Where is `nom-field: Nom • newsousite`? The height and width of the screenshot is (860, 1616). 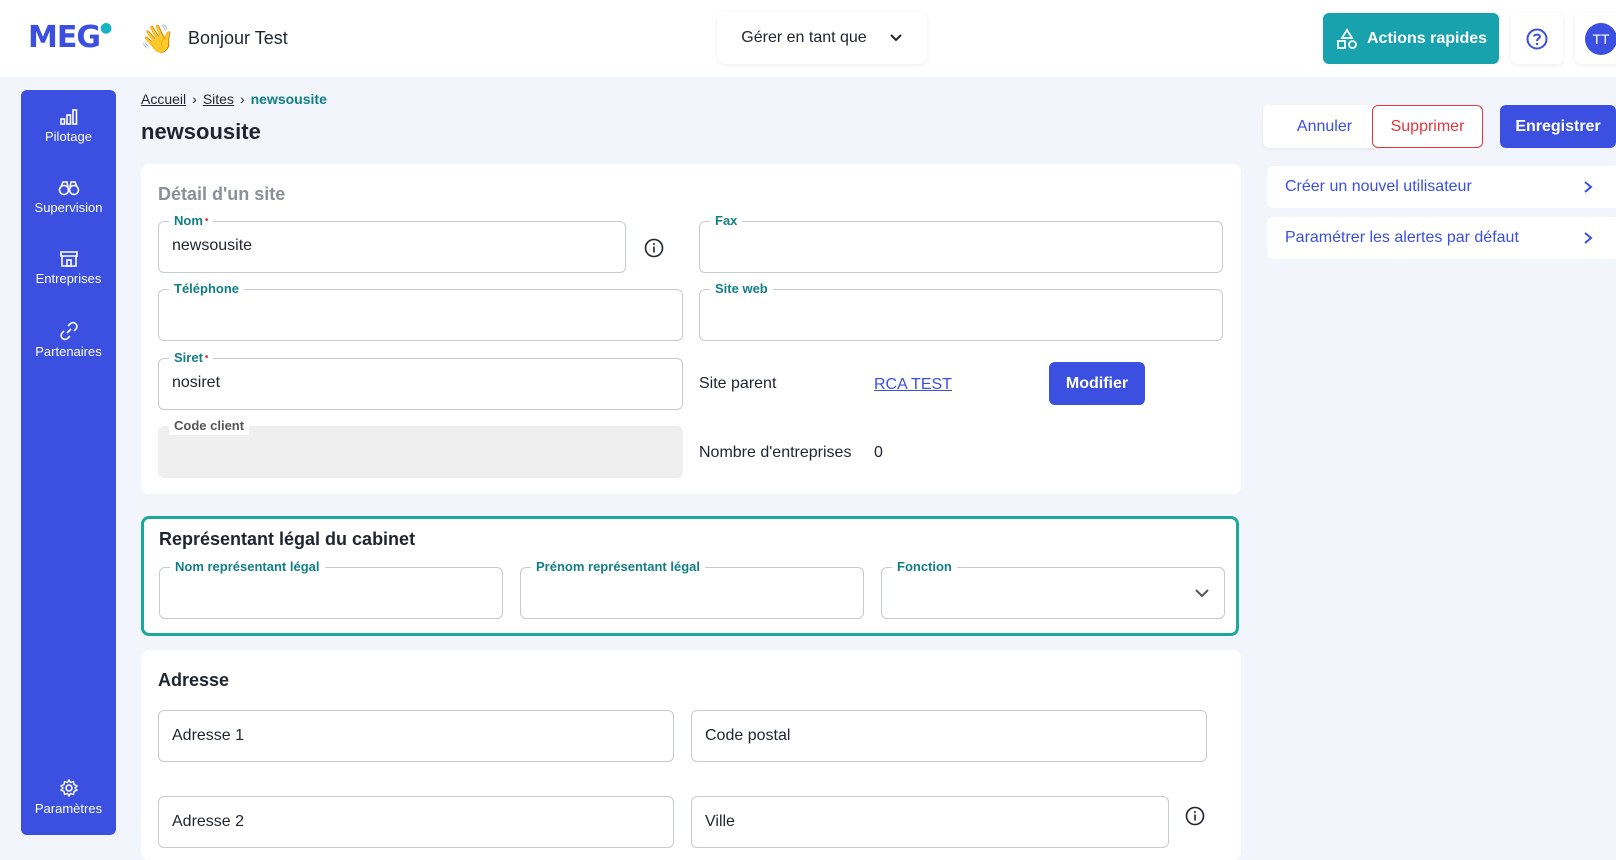
nom-field: Nom • newsousite is located at coordinates (392, 242).